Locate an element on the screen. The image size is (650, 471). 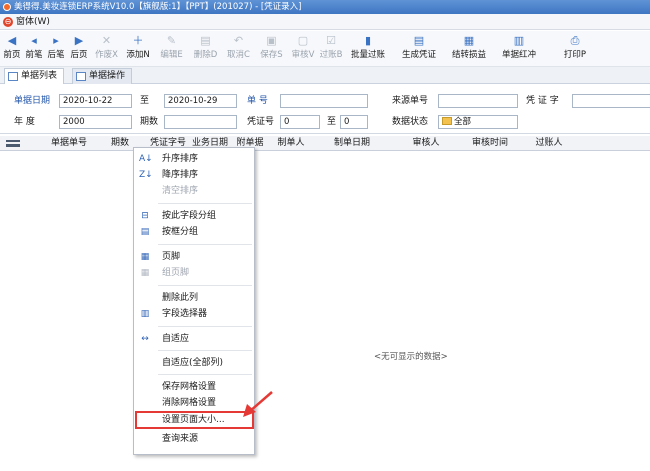
menu-item: 消除网格设置 is located at coordinates (194, 403).